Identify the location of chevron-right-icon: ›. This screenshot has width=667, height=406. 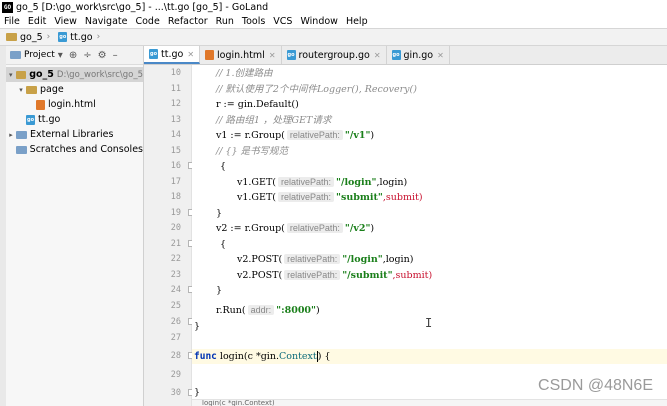
(98, 37).